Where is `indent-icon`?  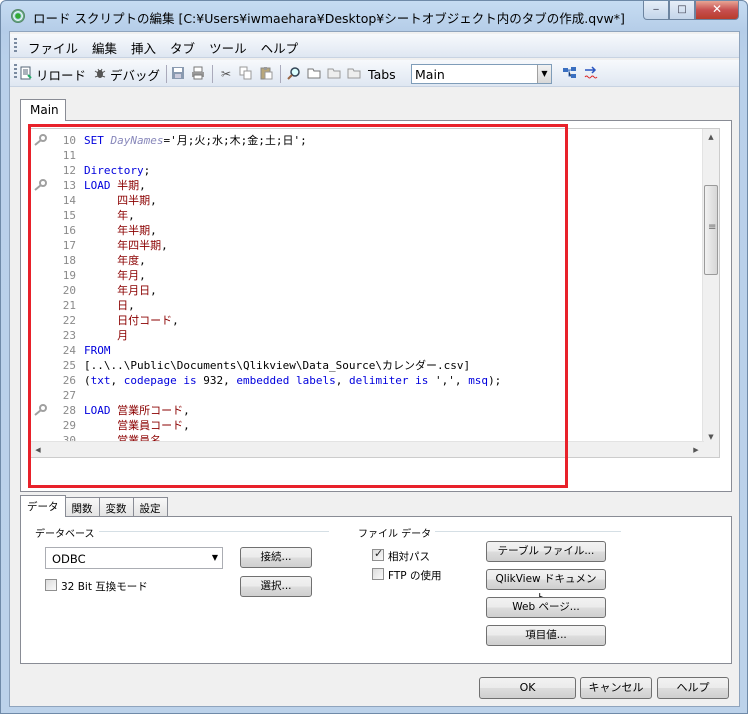 indent-icon is located at coordinates (334, 74).